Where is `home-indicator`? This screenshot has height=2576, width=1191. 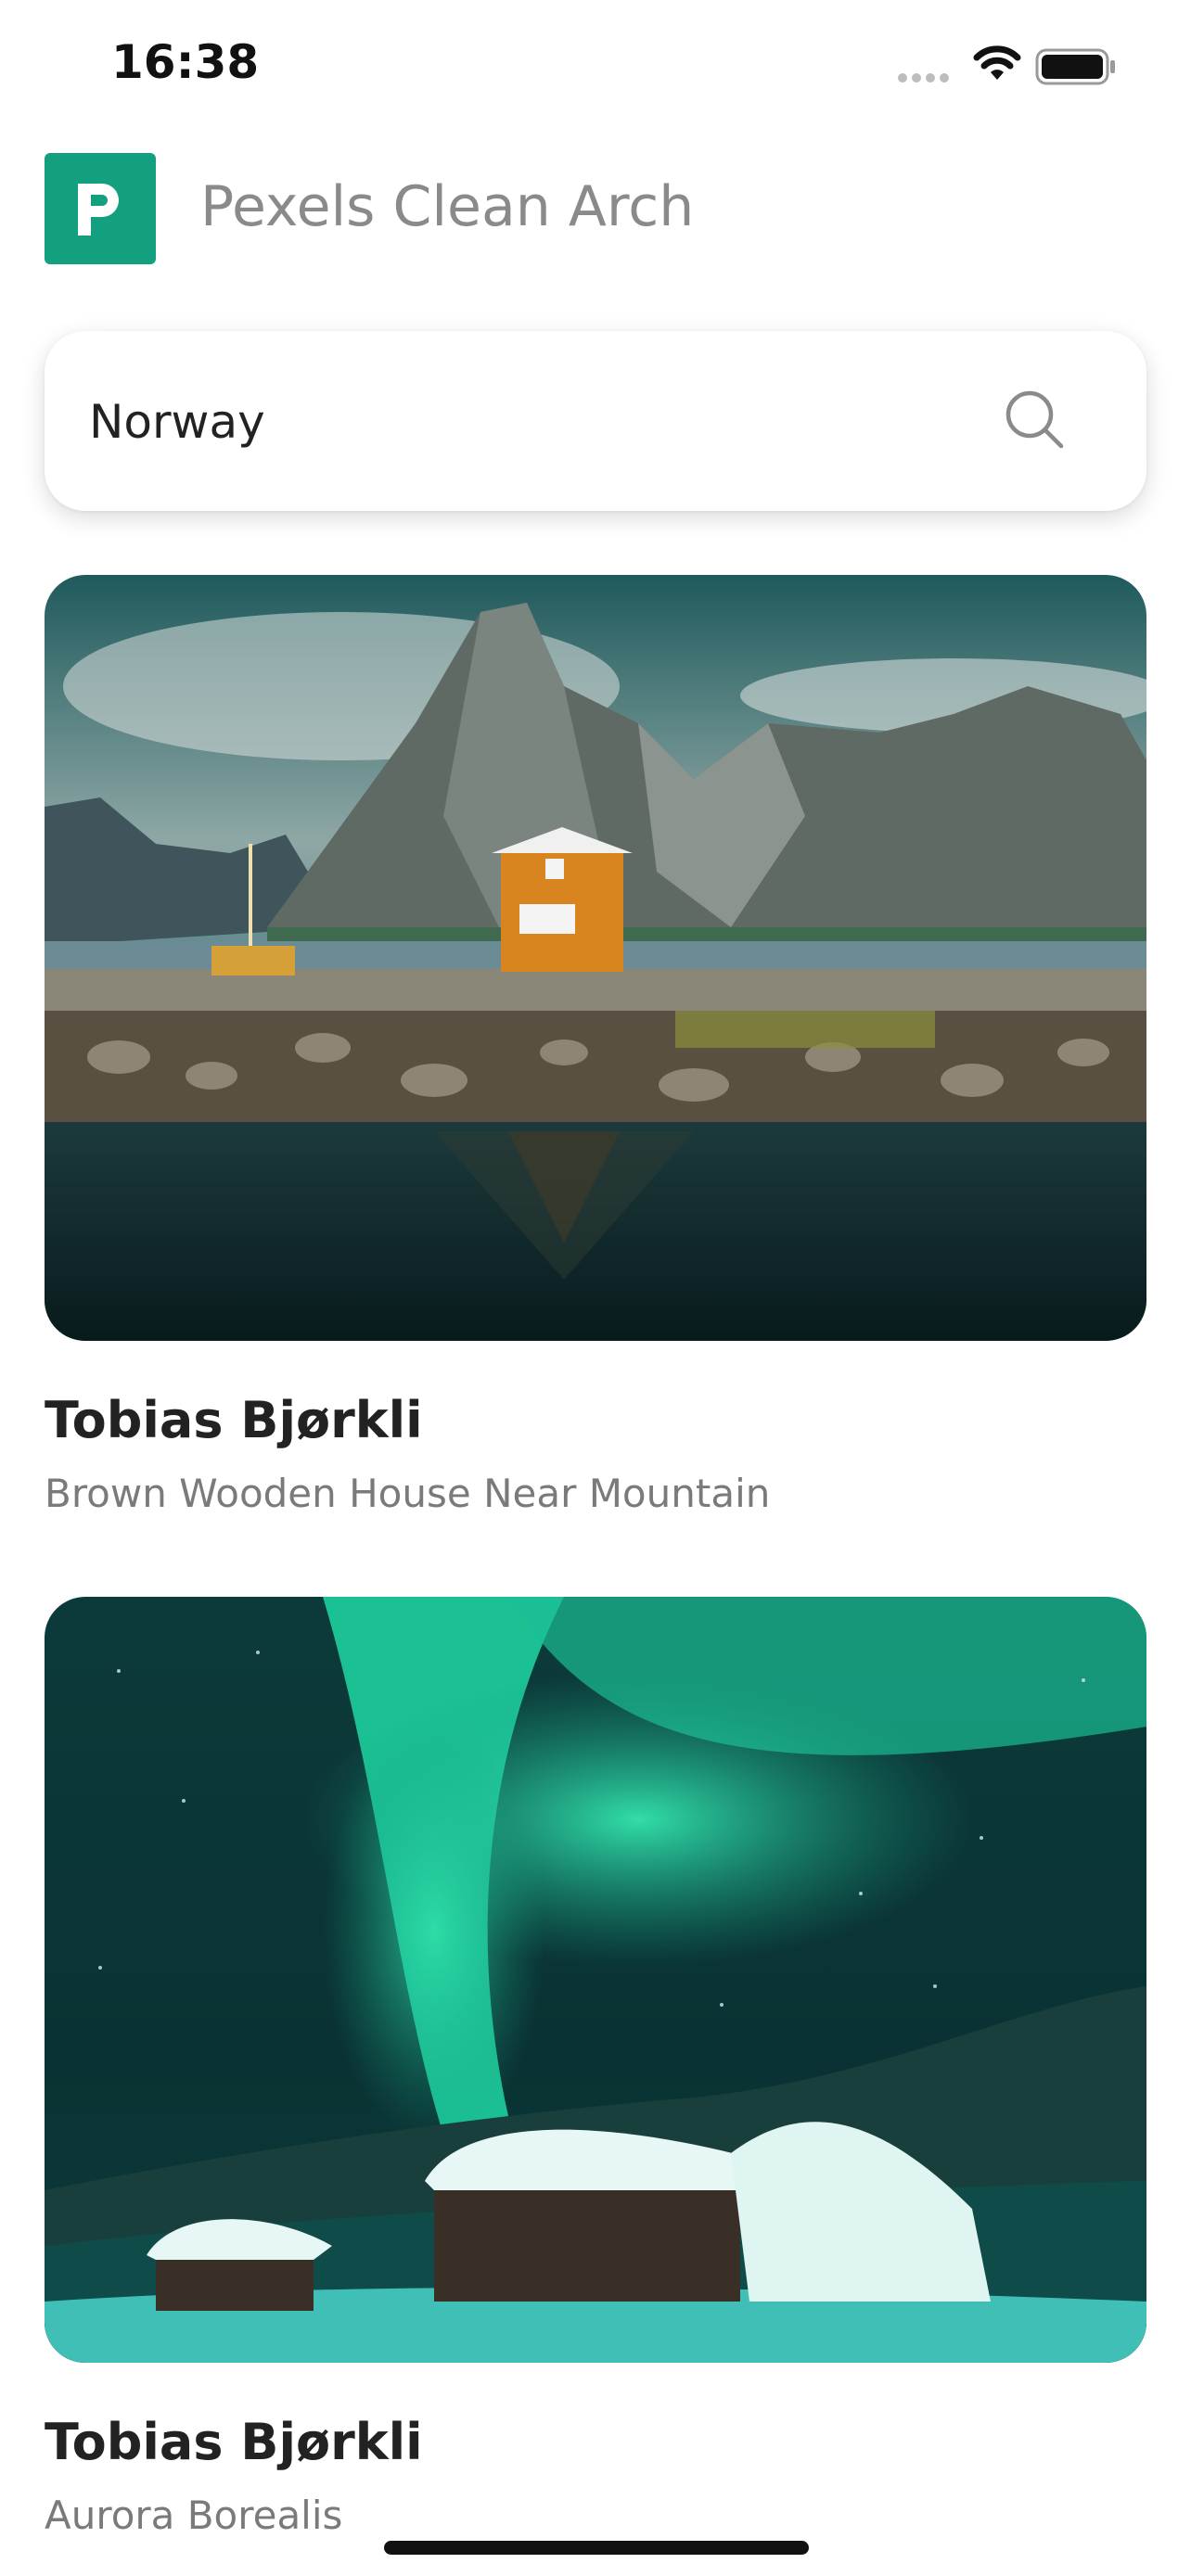
home-indicator is located at coordinates (597, 2548).